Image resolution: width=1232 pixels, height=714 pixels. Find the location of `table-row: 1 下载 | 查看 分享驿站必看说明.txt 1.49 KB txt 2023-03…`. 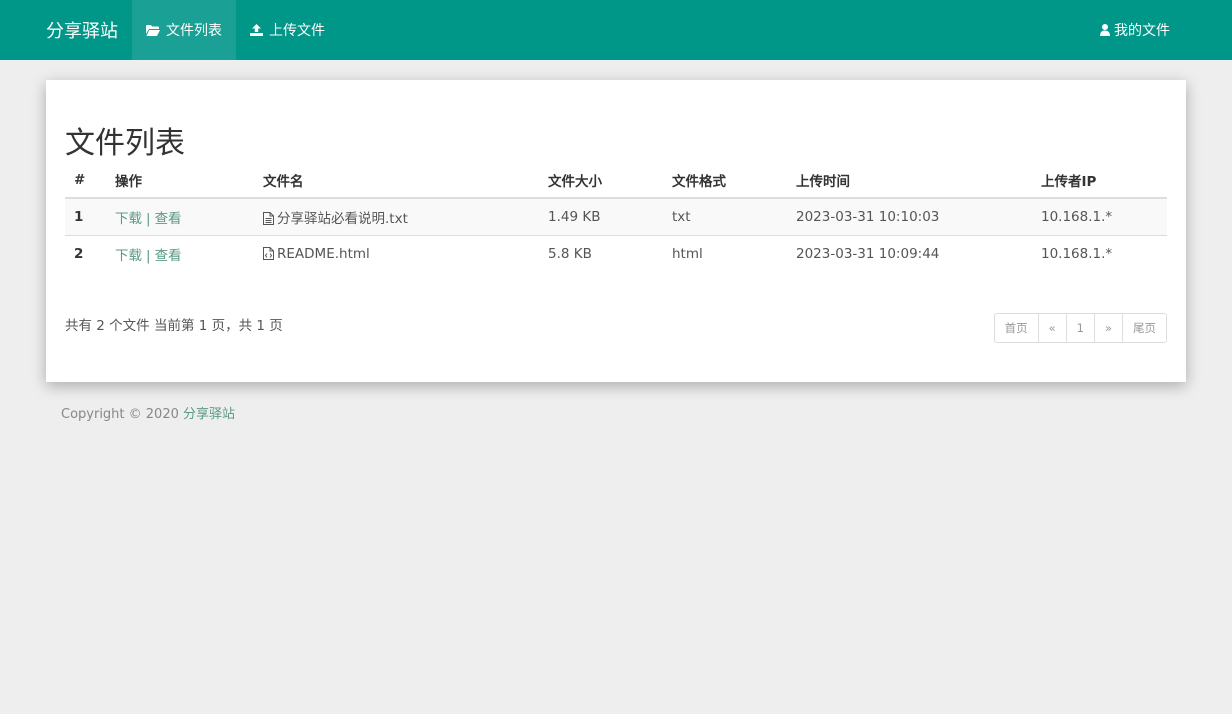

table-row: 1 下载 | 查看 分享驿站必看说明.txt 1.49 KB txt 2023-03… is located at coordinates (616, 216).